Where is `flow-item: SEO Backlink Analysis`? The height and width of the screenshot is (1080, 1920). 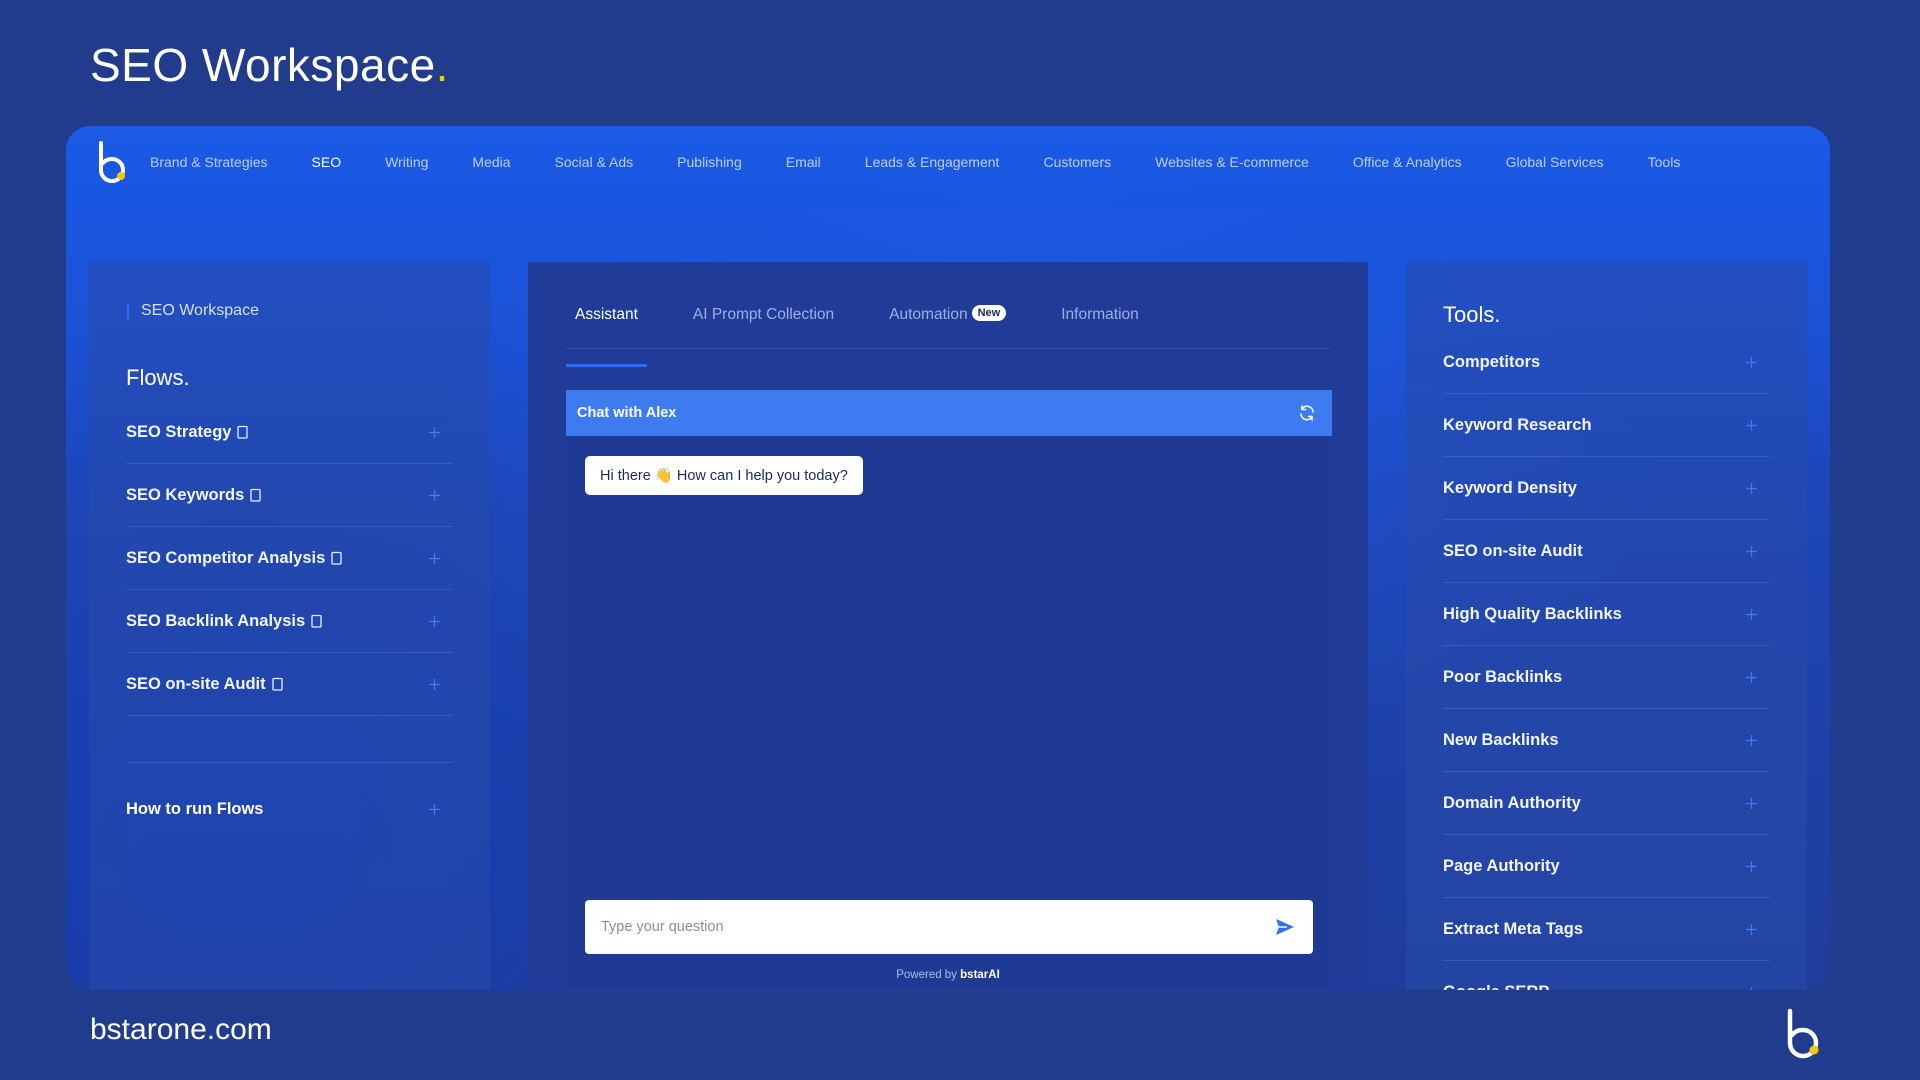
flow-item: SEO Backlink Analysis is located at coordinates (289, 621).